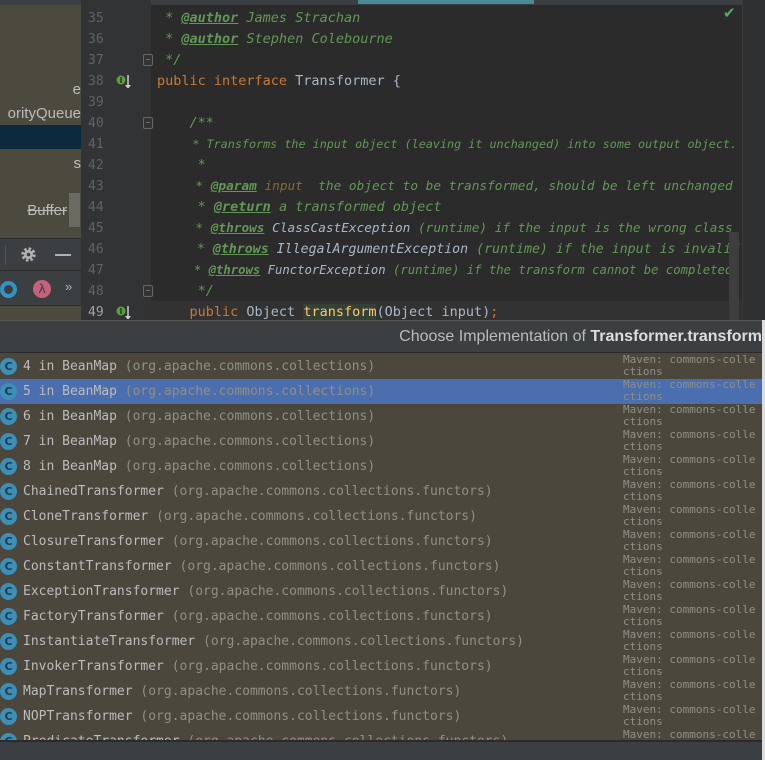 This screenshot has height=760, width=765. I want to click on panel-scrollbar, so click(74, 210).